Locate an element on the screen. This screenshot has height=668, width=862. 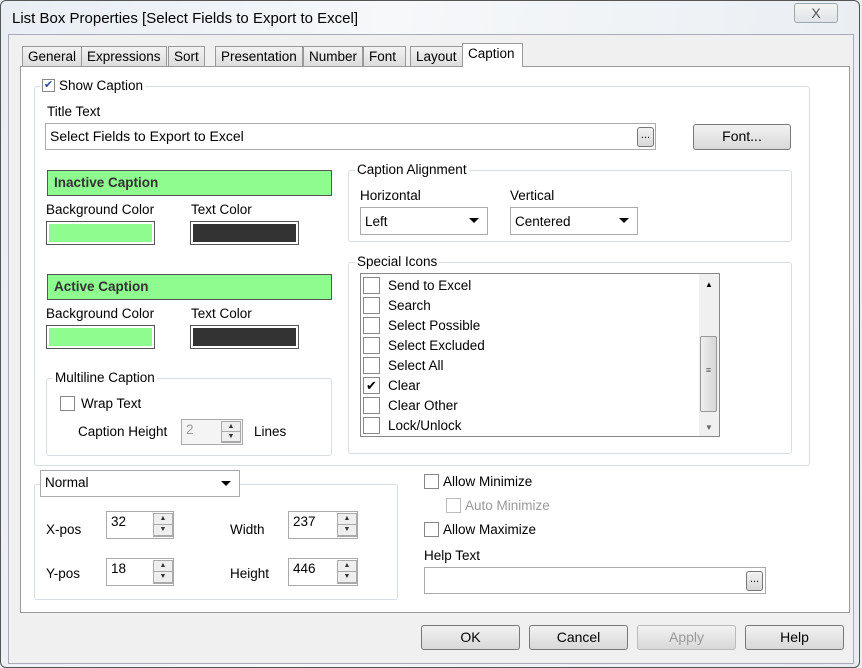
list-scrollbar: ▲ ≡ ▼ is located at coordinates (709, 355).